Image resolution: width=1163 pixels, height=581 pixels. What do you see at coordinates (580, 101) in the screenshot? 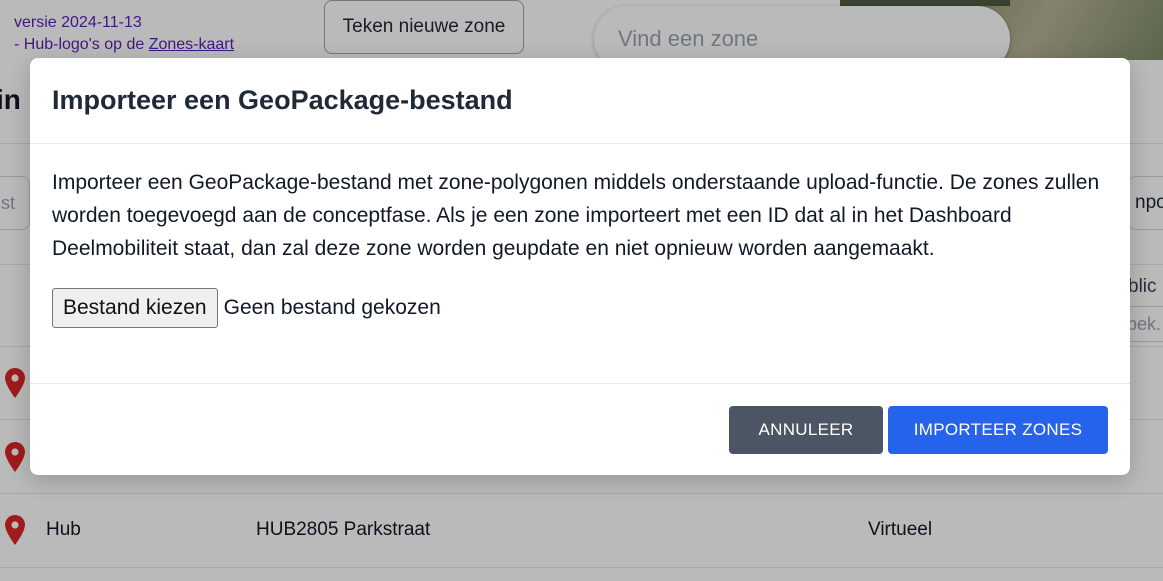
I see `dialog-header: Importeer een GeoPackage-bestand` at bounding box center [580, 101].